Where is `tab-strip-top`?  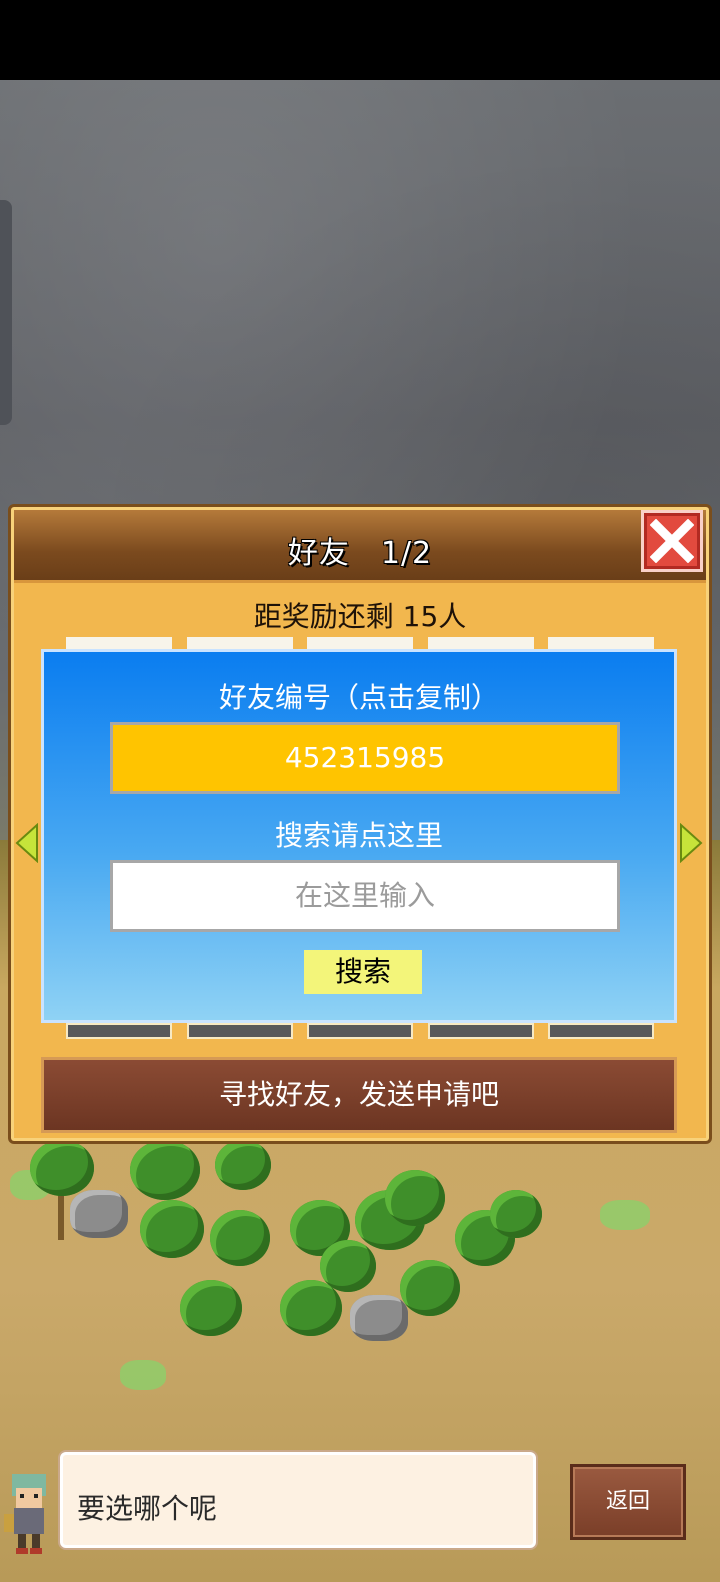
tab-strip-top is located at coordinates (360, 643).